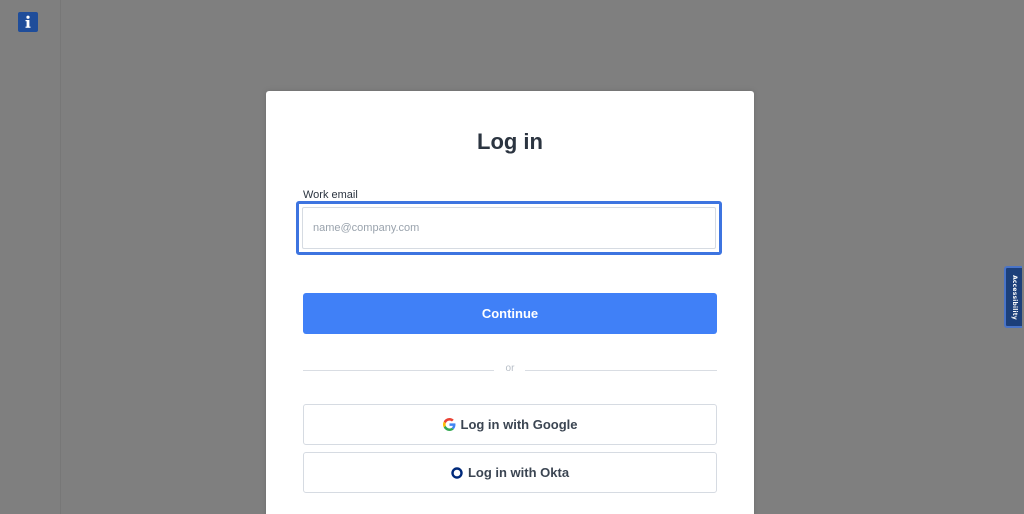 This screenshot has height=514, width=1024. I want to click on okta-login-button: Log in with Okta, so click(510, 472).